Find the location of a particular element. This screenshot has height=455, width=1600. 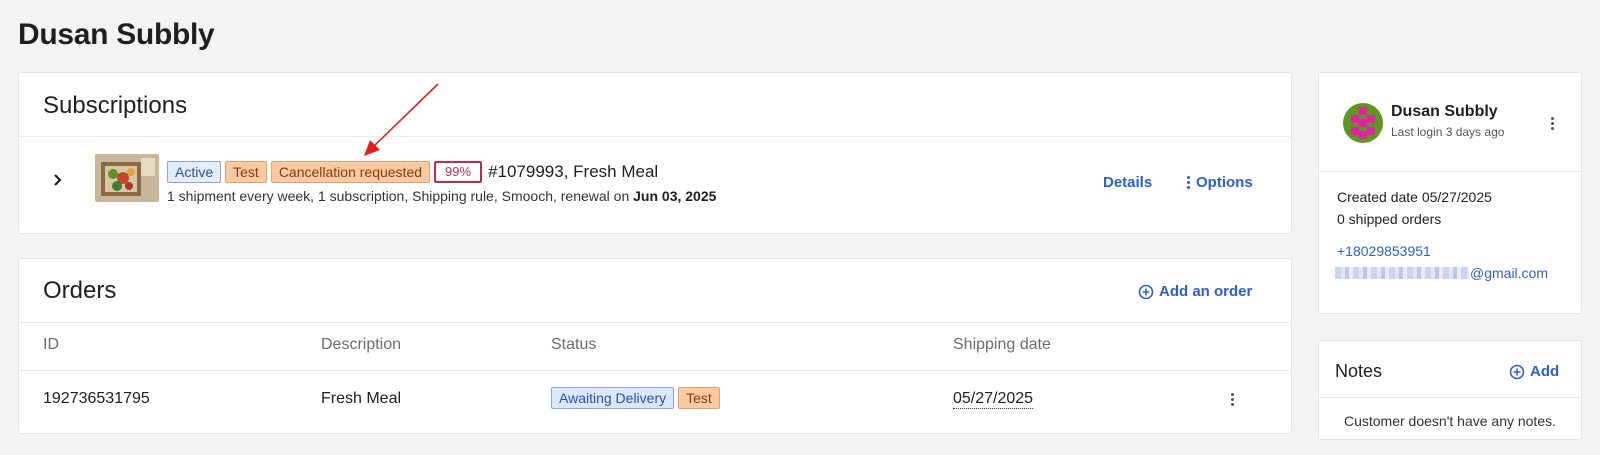

percent-badge: 99% is located at coordinates (458, 172).